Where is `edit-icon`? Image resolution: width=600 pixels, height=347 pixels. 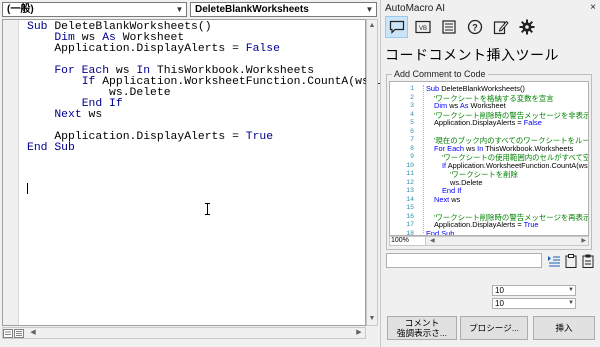 edit-icon is located at coordinates (500, 27).